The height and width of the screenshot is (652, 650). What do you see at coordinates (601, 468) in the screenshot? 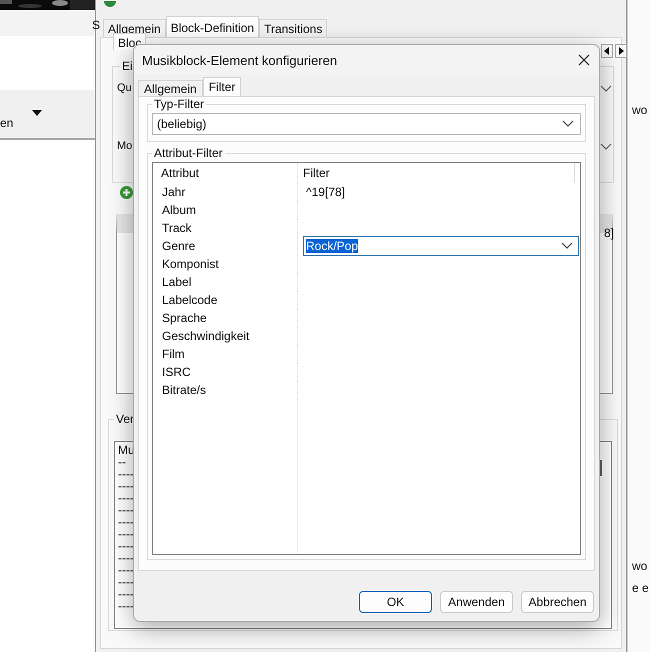
I see `scrollbar-thumb` at bounding box center [601, 468].